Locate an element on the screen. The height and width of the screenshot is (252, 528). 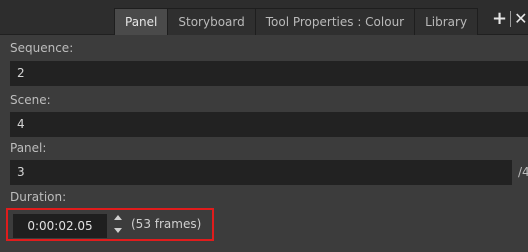
duration-spinner is located at coordinates (118, 225).